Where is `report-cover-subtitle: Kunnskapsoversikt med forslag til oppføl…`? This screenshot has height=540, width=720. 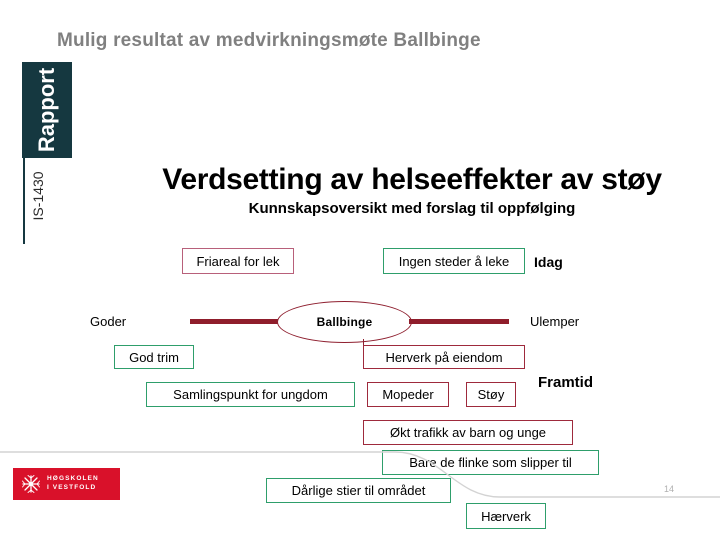 report-cover-subtitle: Kunnskapsoversikt med forslag til oppføl… is located at coordinates (412, 208).